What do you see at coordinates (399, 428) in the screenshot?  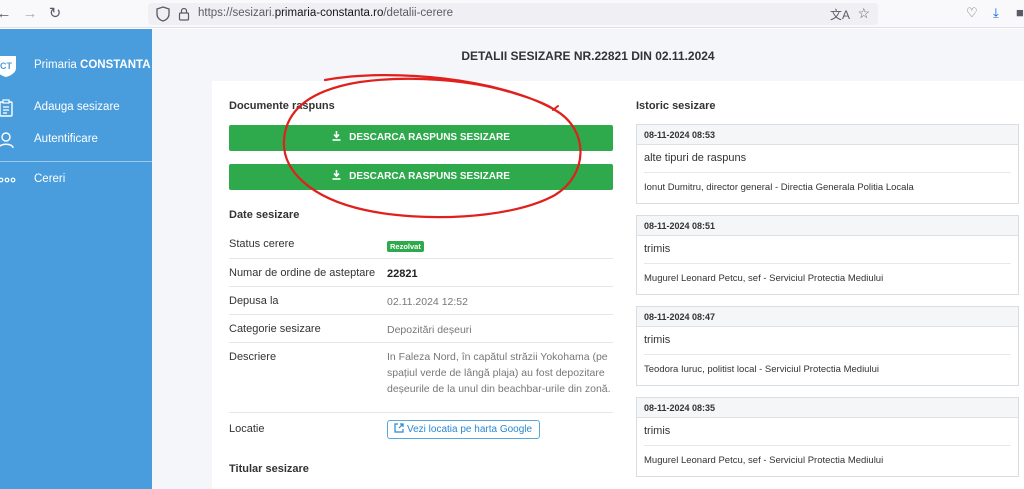 I see `external-link-icon` at bounding box center [399, 428].